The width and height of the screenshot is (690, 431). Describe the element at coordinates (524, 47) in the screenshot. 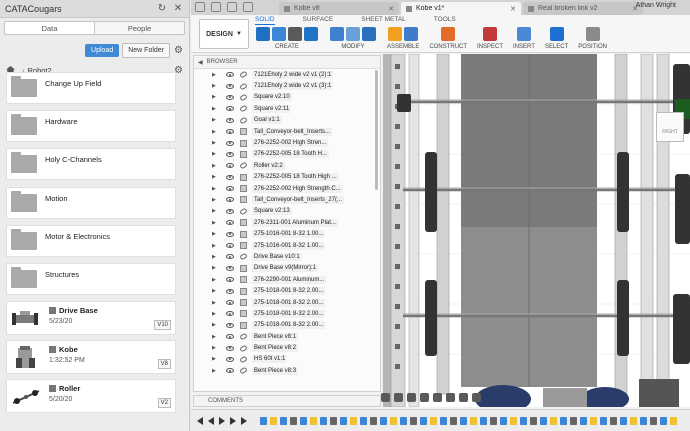

I see `tool-group-label: INSERT` at that location.